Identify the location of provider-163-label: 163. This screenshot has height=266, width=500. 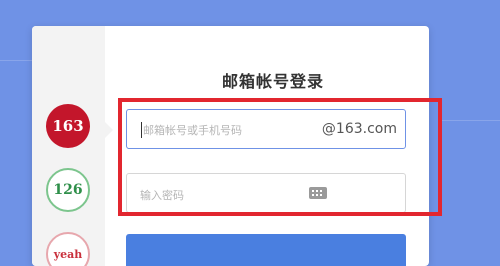
(68, 126).